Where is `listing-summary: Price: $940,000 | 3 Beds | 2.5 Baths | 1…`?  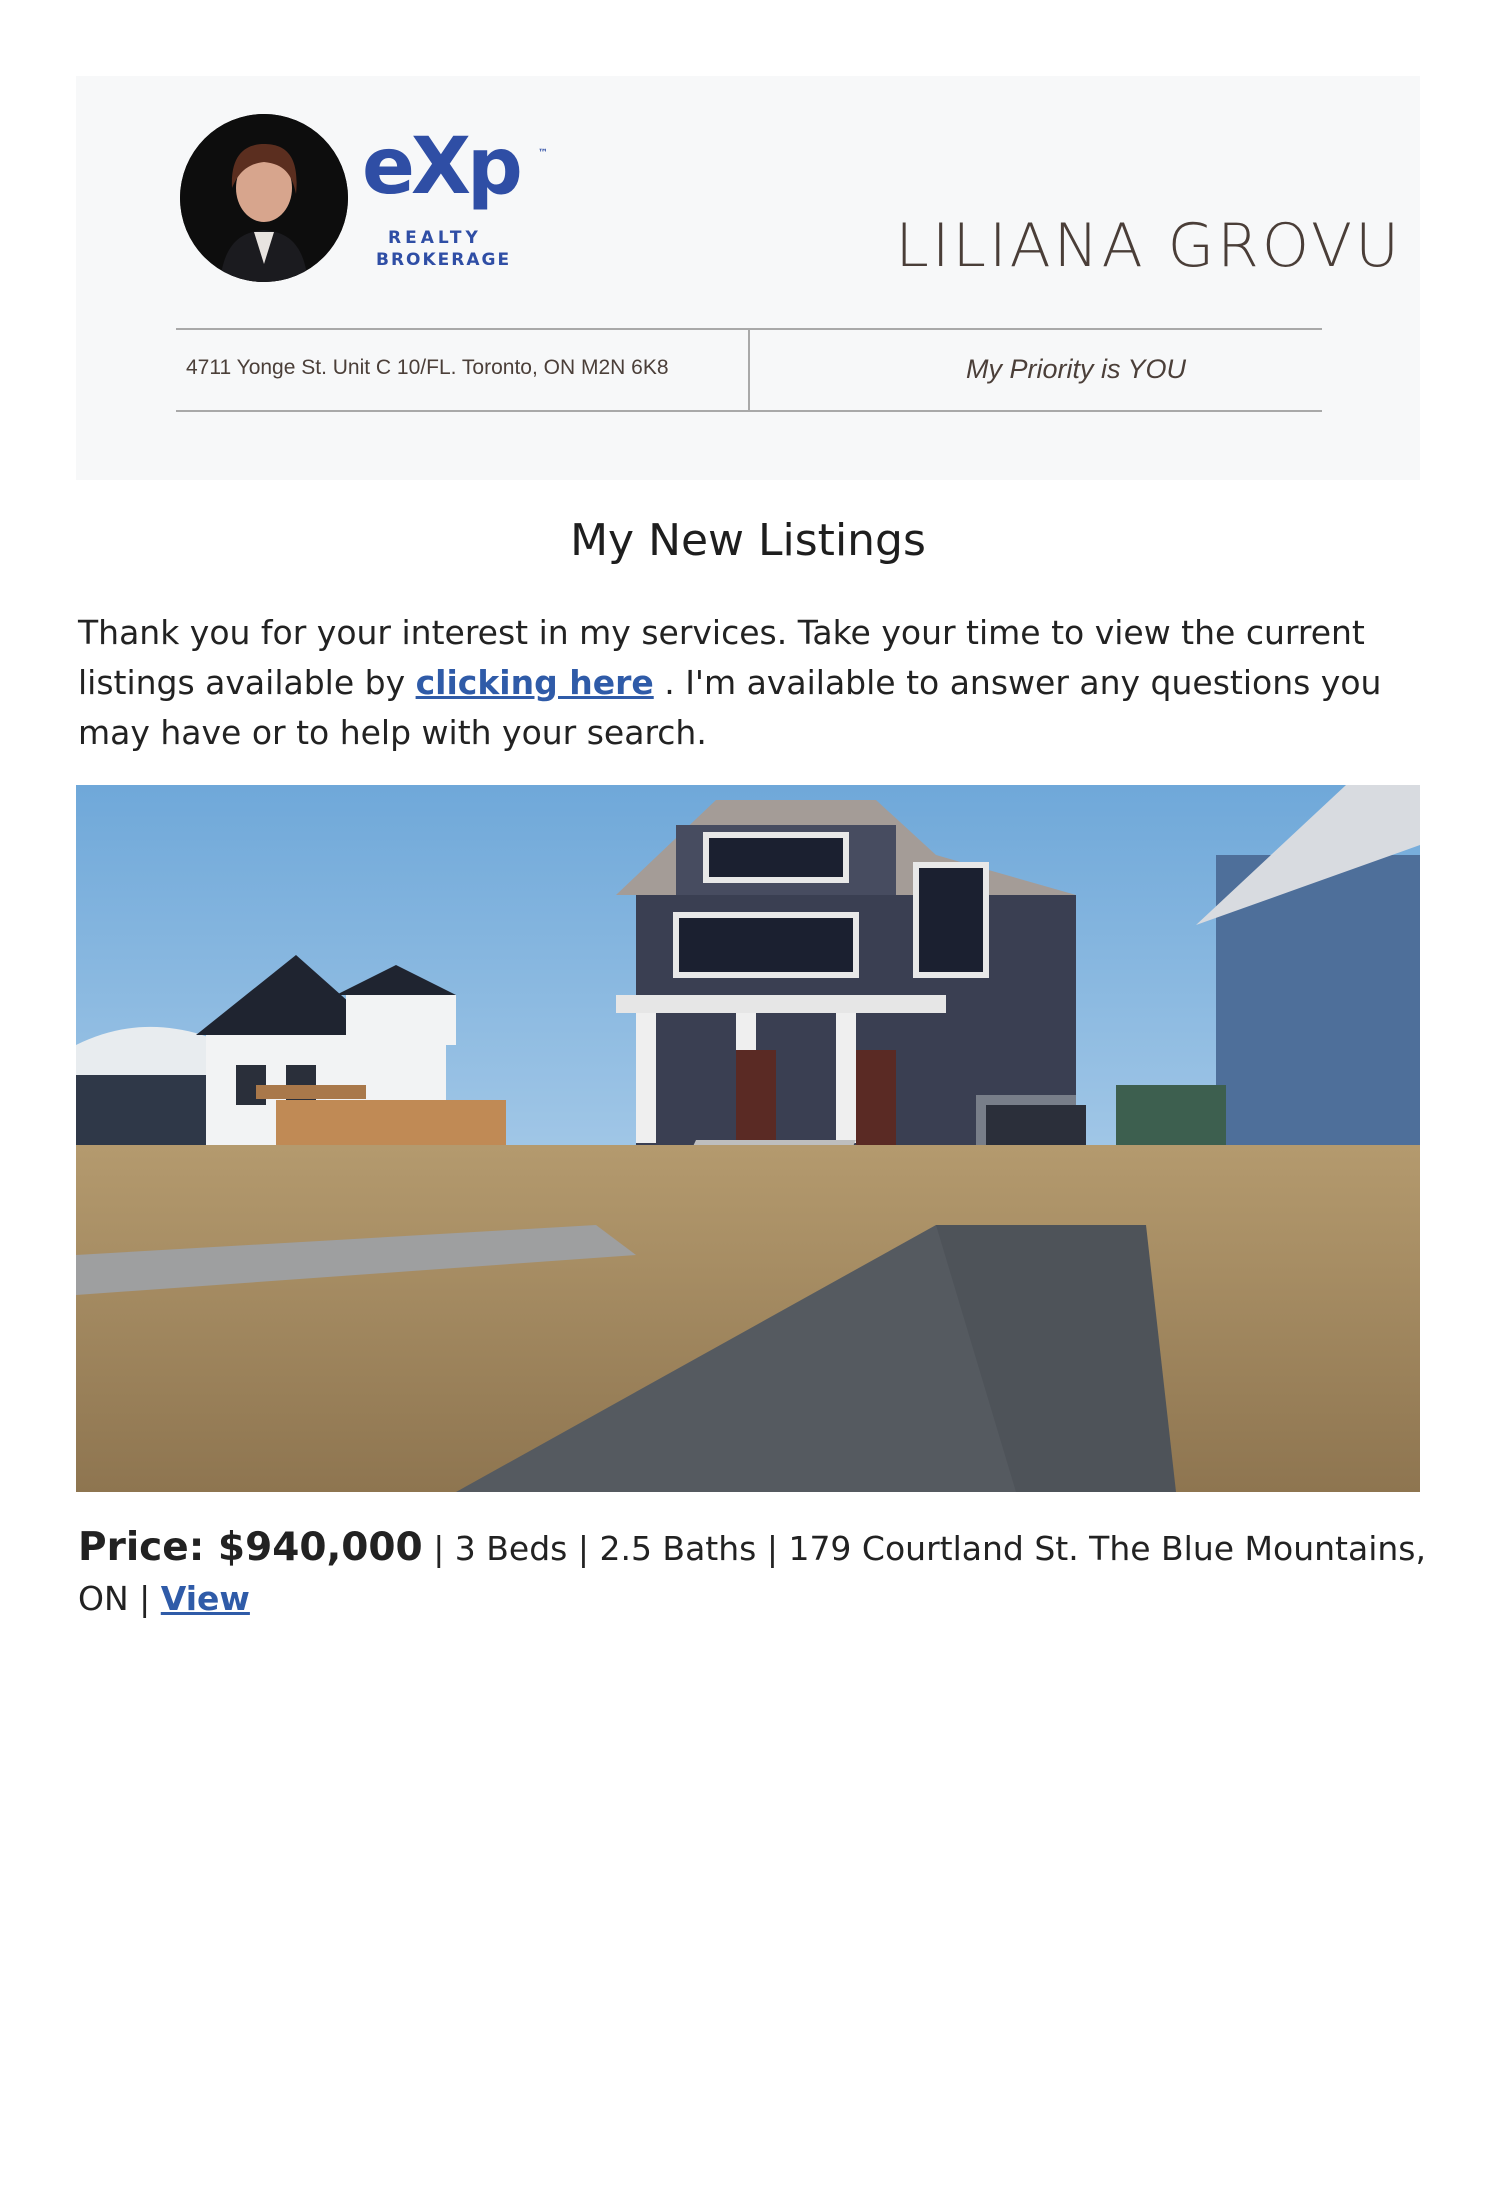 listing-summary: Price: $940,000 | 3 Beds | 2.5 Baths | 1… is located at coordinates (753, 1573).